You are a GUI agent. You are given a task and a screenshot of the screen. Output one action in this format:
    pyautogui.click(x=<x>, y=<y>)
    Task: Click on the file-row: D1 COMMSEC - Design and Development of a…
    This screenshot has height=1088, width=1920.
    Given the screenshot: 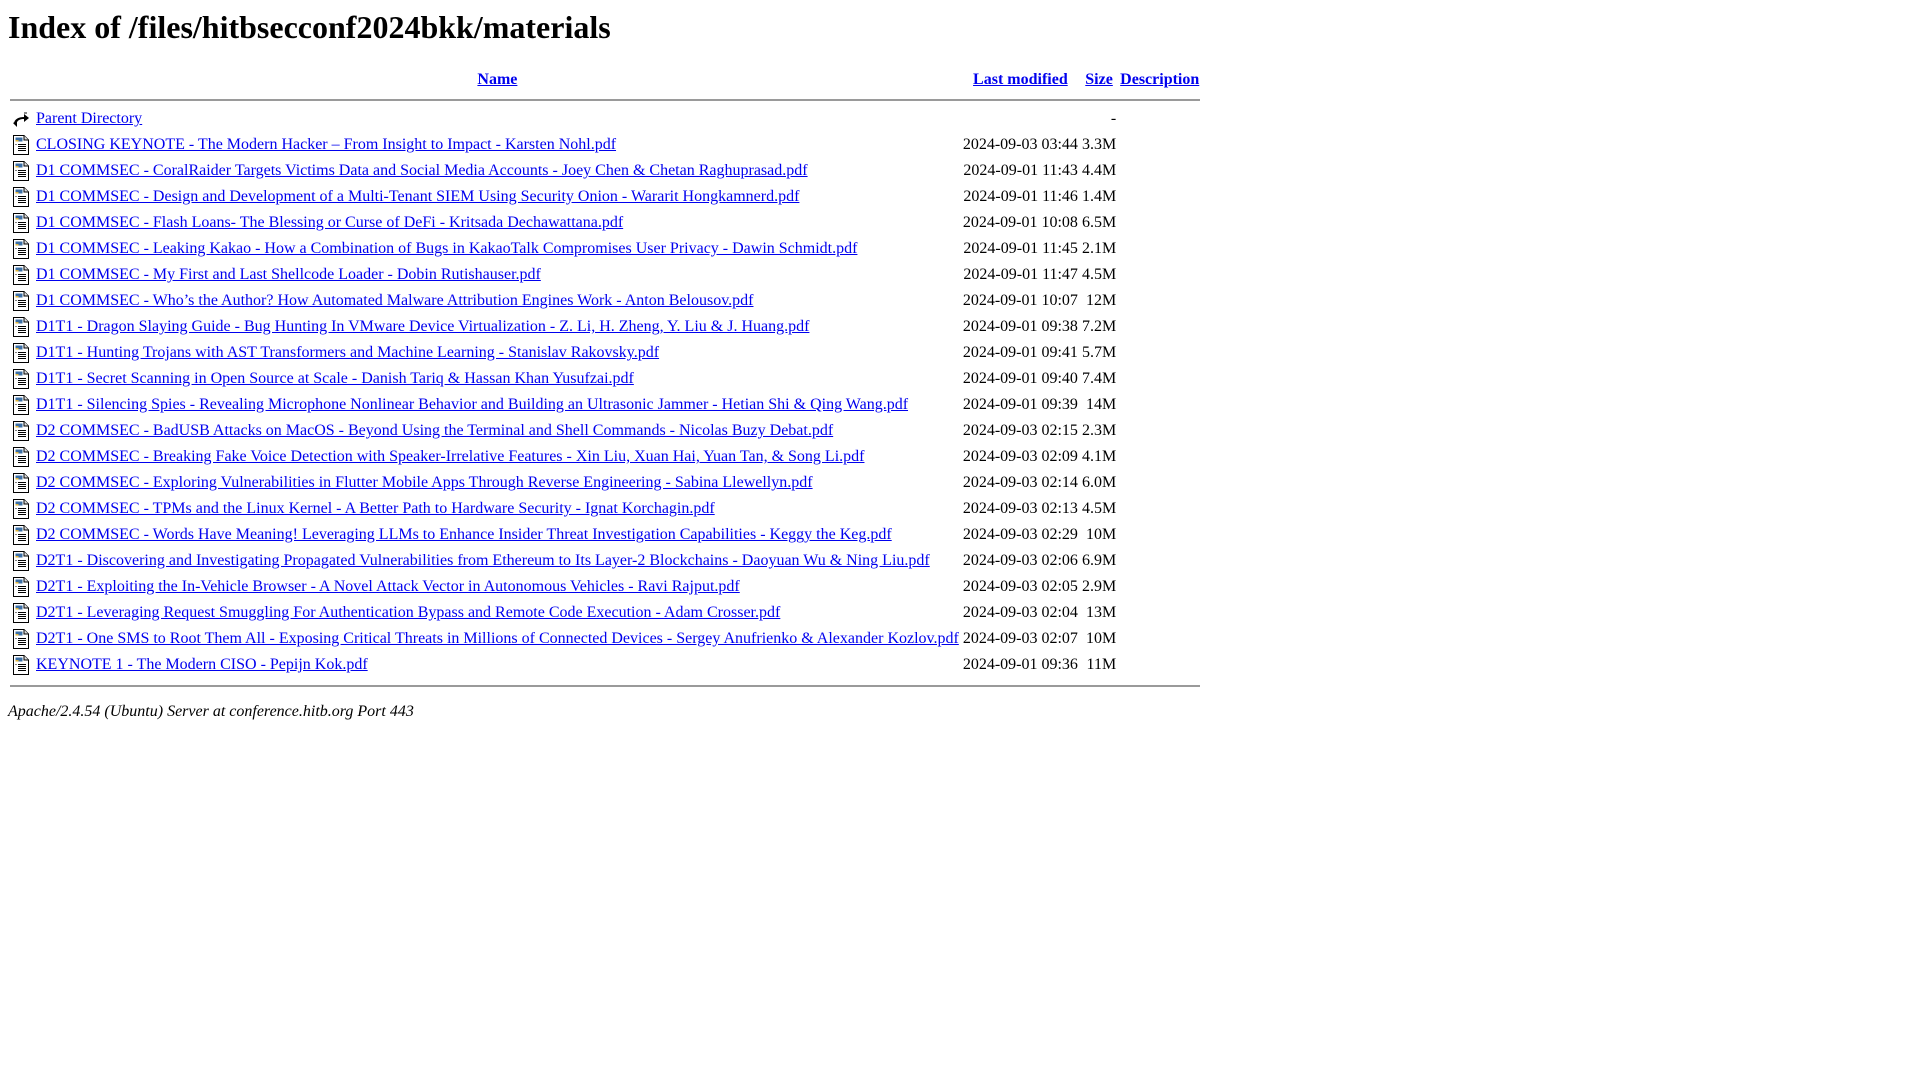 What is the action you would take?
    pyautogui.click(x=605, y=197)
    